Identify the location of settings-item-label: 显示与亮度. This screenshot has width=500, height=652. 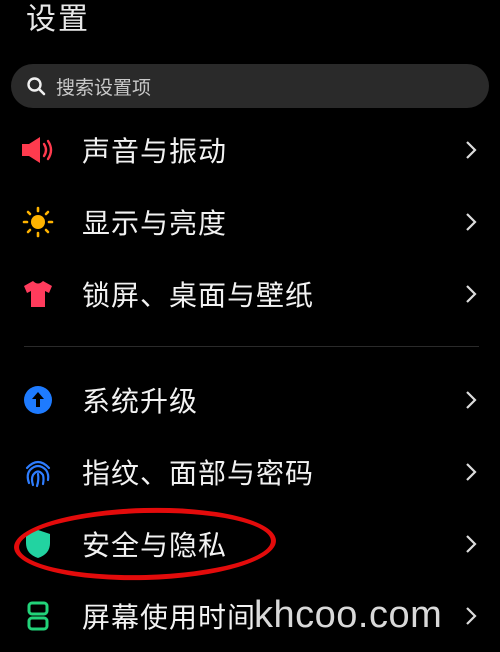
(155, 223).